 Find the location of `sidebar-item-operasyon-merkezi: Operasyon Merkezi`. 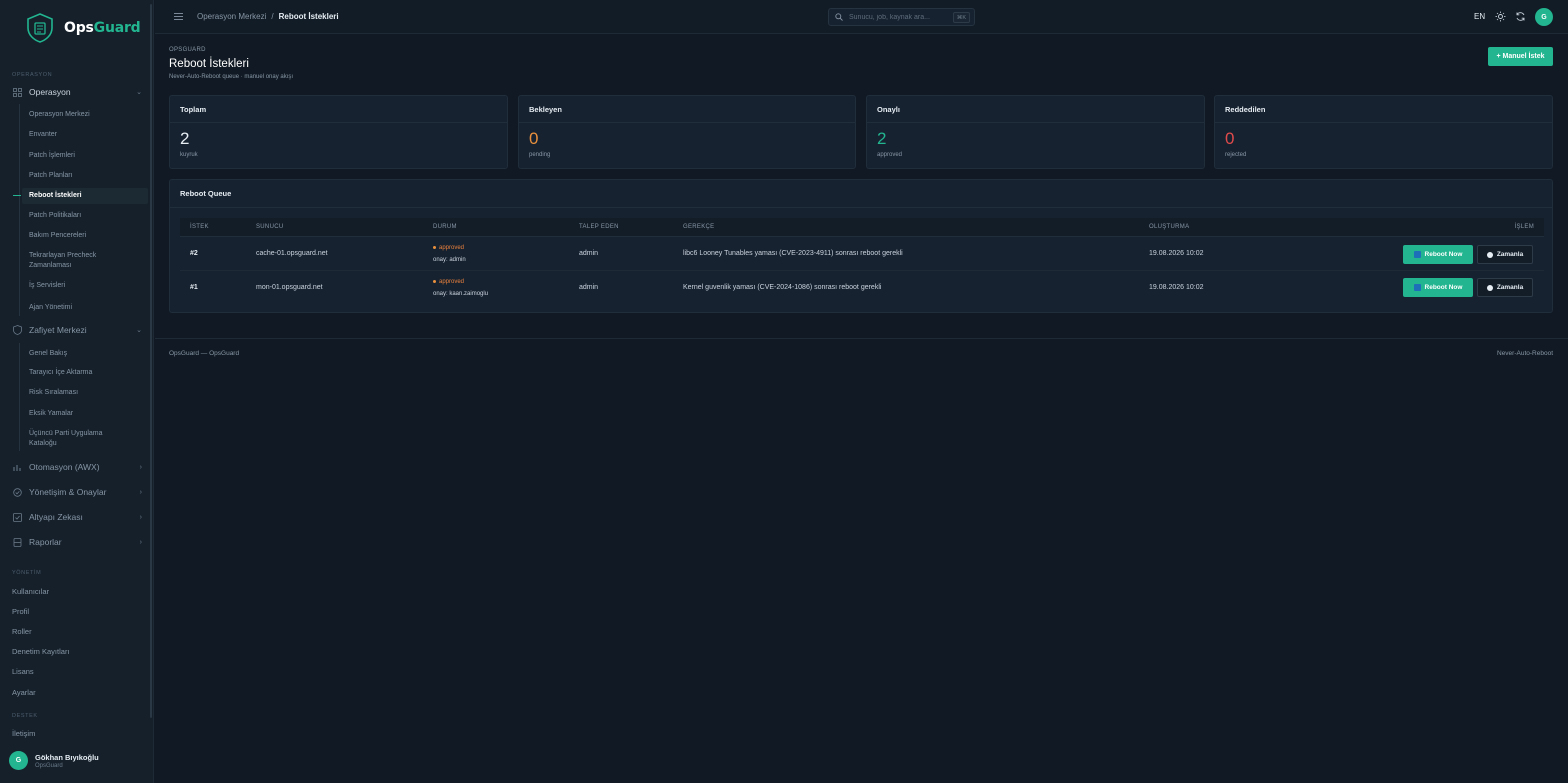

sidebar-item-operasyon-merkezi: Operasyon Merkezi is located at coordinates (88, 115).